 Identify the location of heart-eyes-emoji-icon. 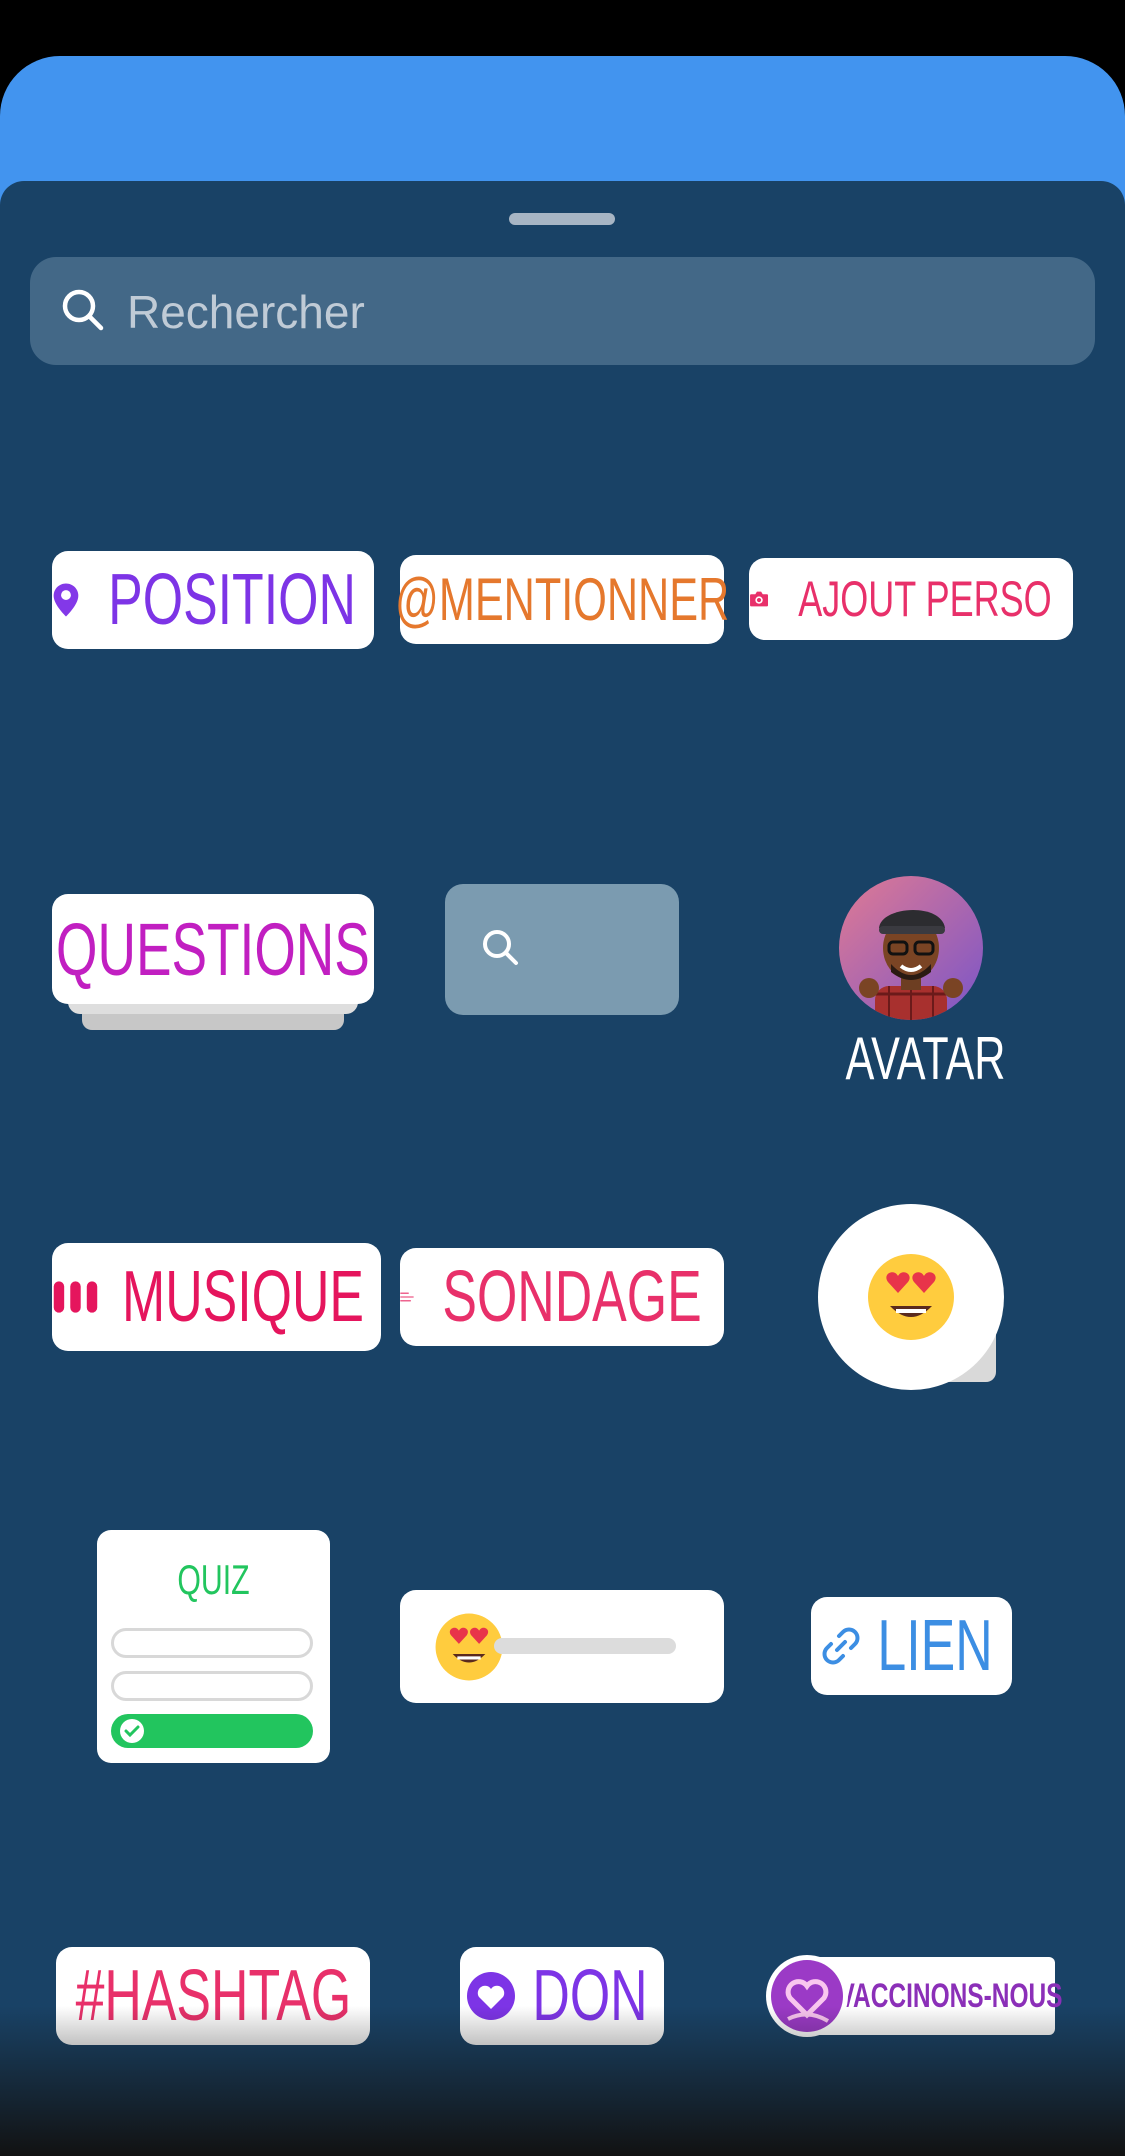
(911, 1297).